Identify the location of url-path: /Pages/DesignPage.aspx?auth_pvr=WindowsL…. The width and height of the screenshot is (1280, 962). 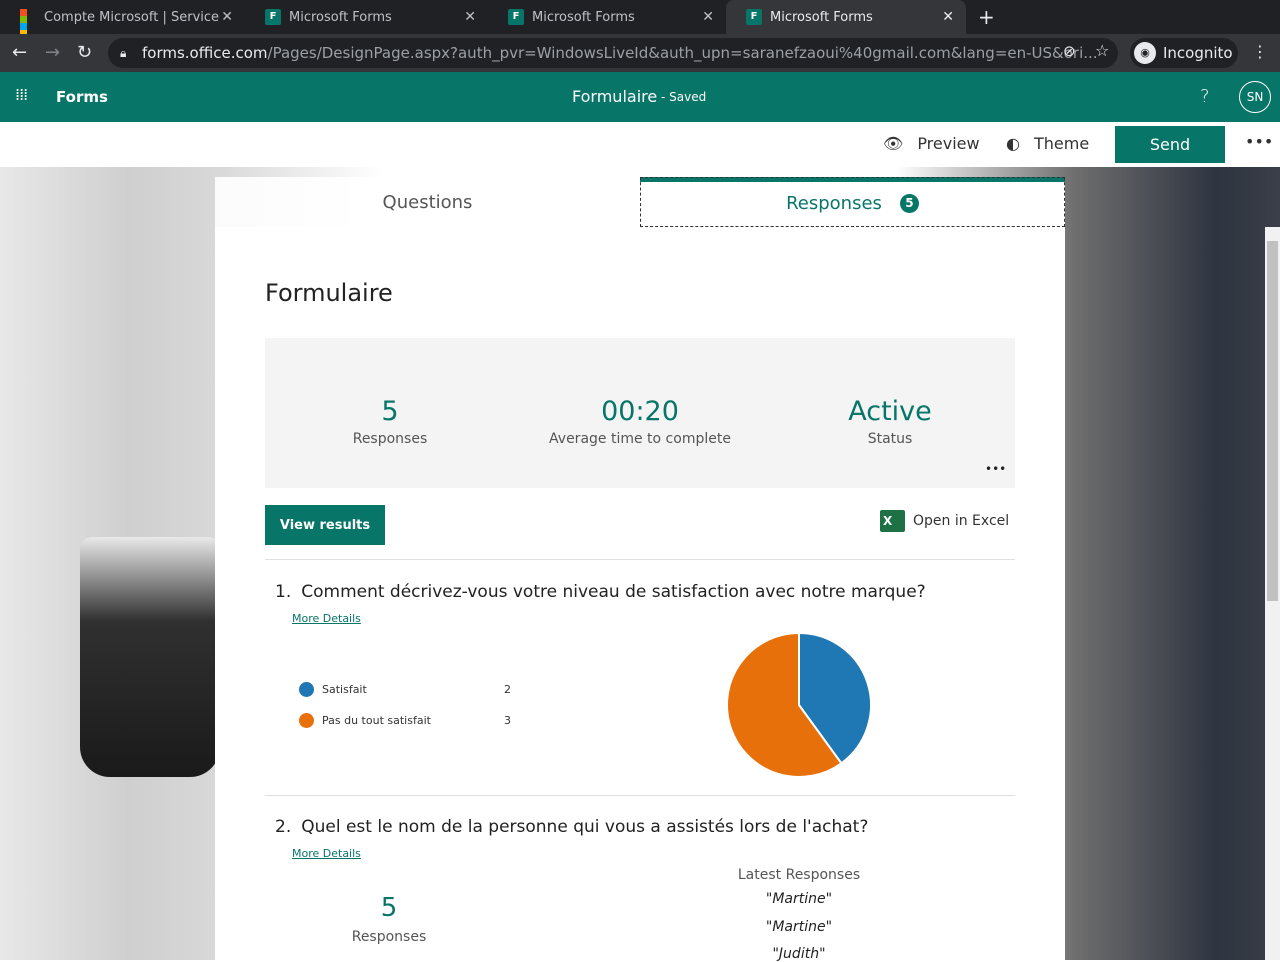
(682, 53).